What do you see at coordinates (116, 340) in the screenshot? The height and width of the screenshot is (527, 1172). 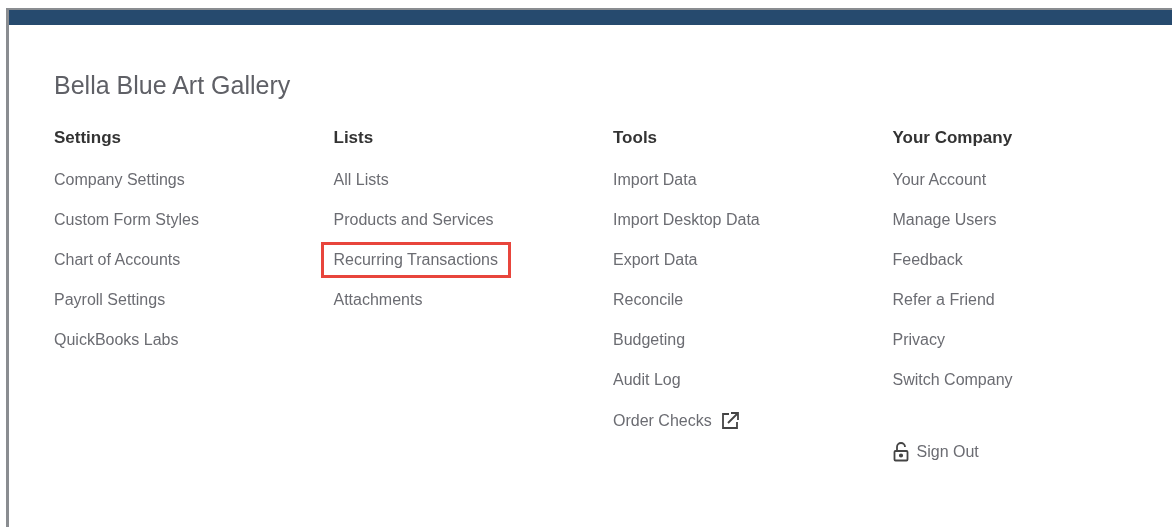 I see `menu-link: QuickBooks Labs` at bounding box center [116, 340].